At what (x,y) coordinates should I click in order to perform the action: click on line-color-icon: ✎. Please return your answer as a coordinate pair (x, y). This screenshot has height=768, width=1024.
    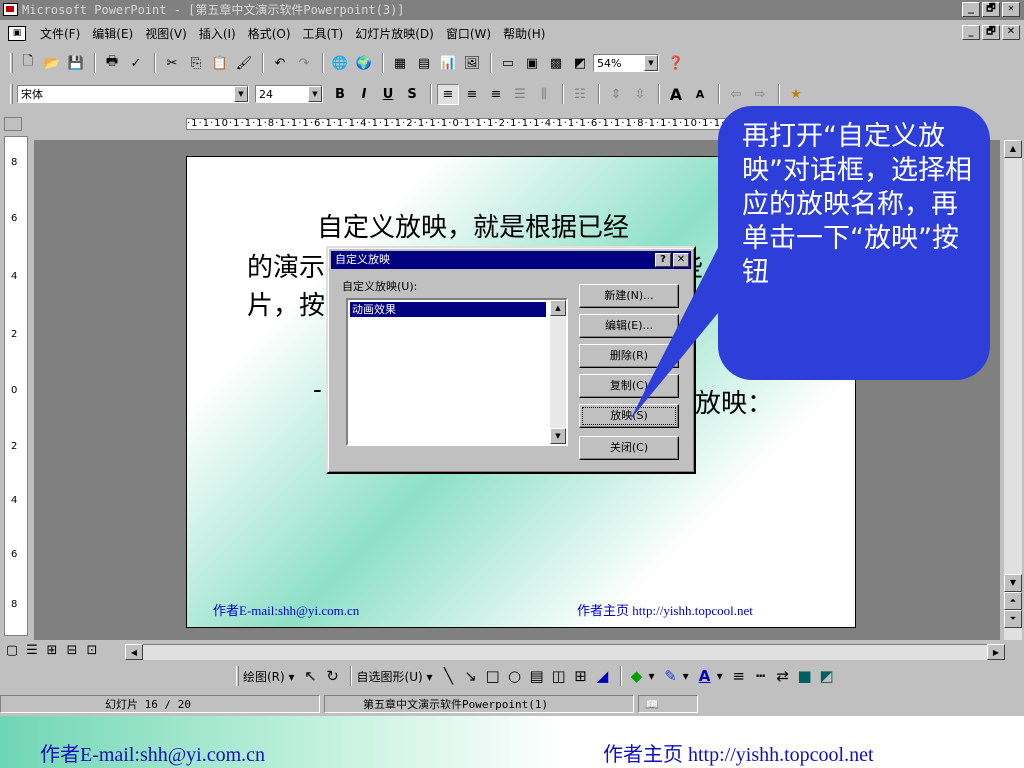
    Looking at the image, I should click on (671, 676).